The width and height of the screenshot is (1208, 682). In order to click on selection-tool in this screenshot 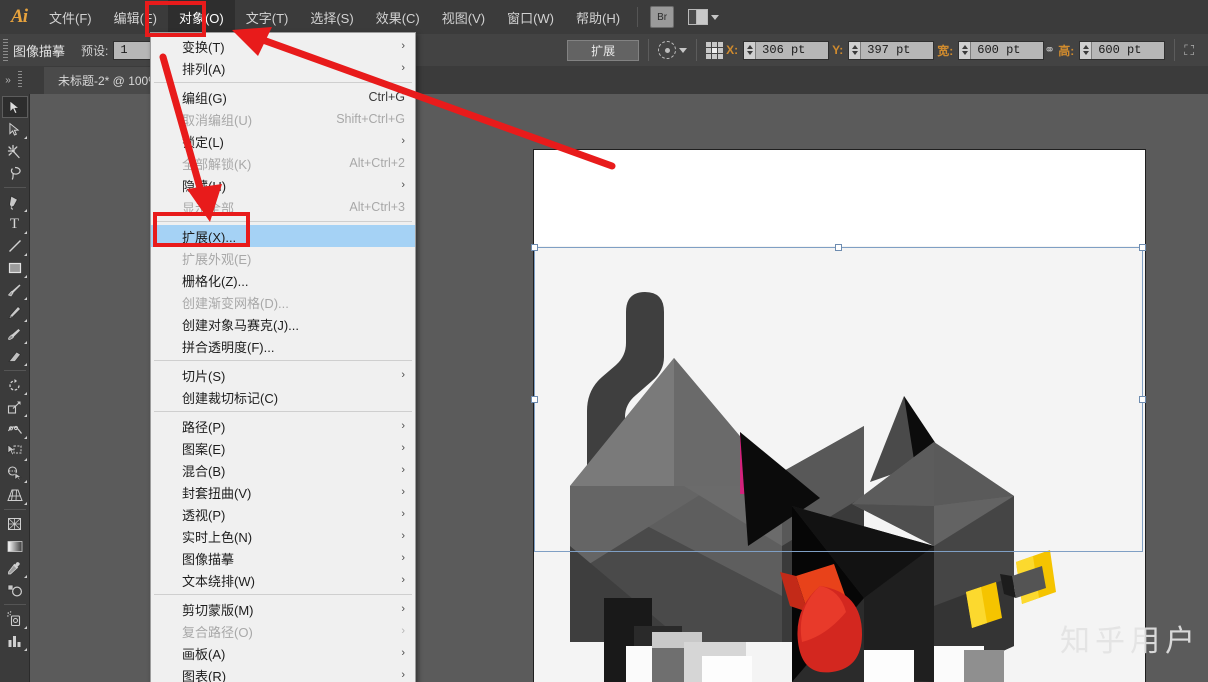, I will do `click(14, 107)`.